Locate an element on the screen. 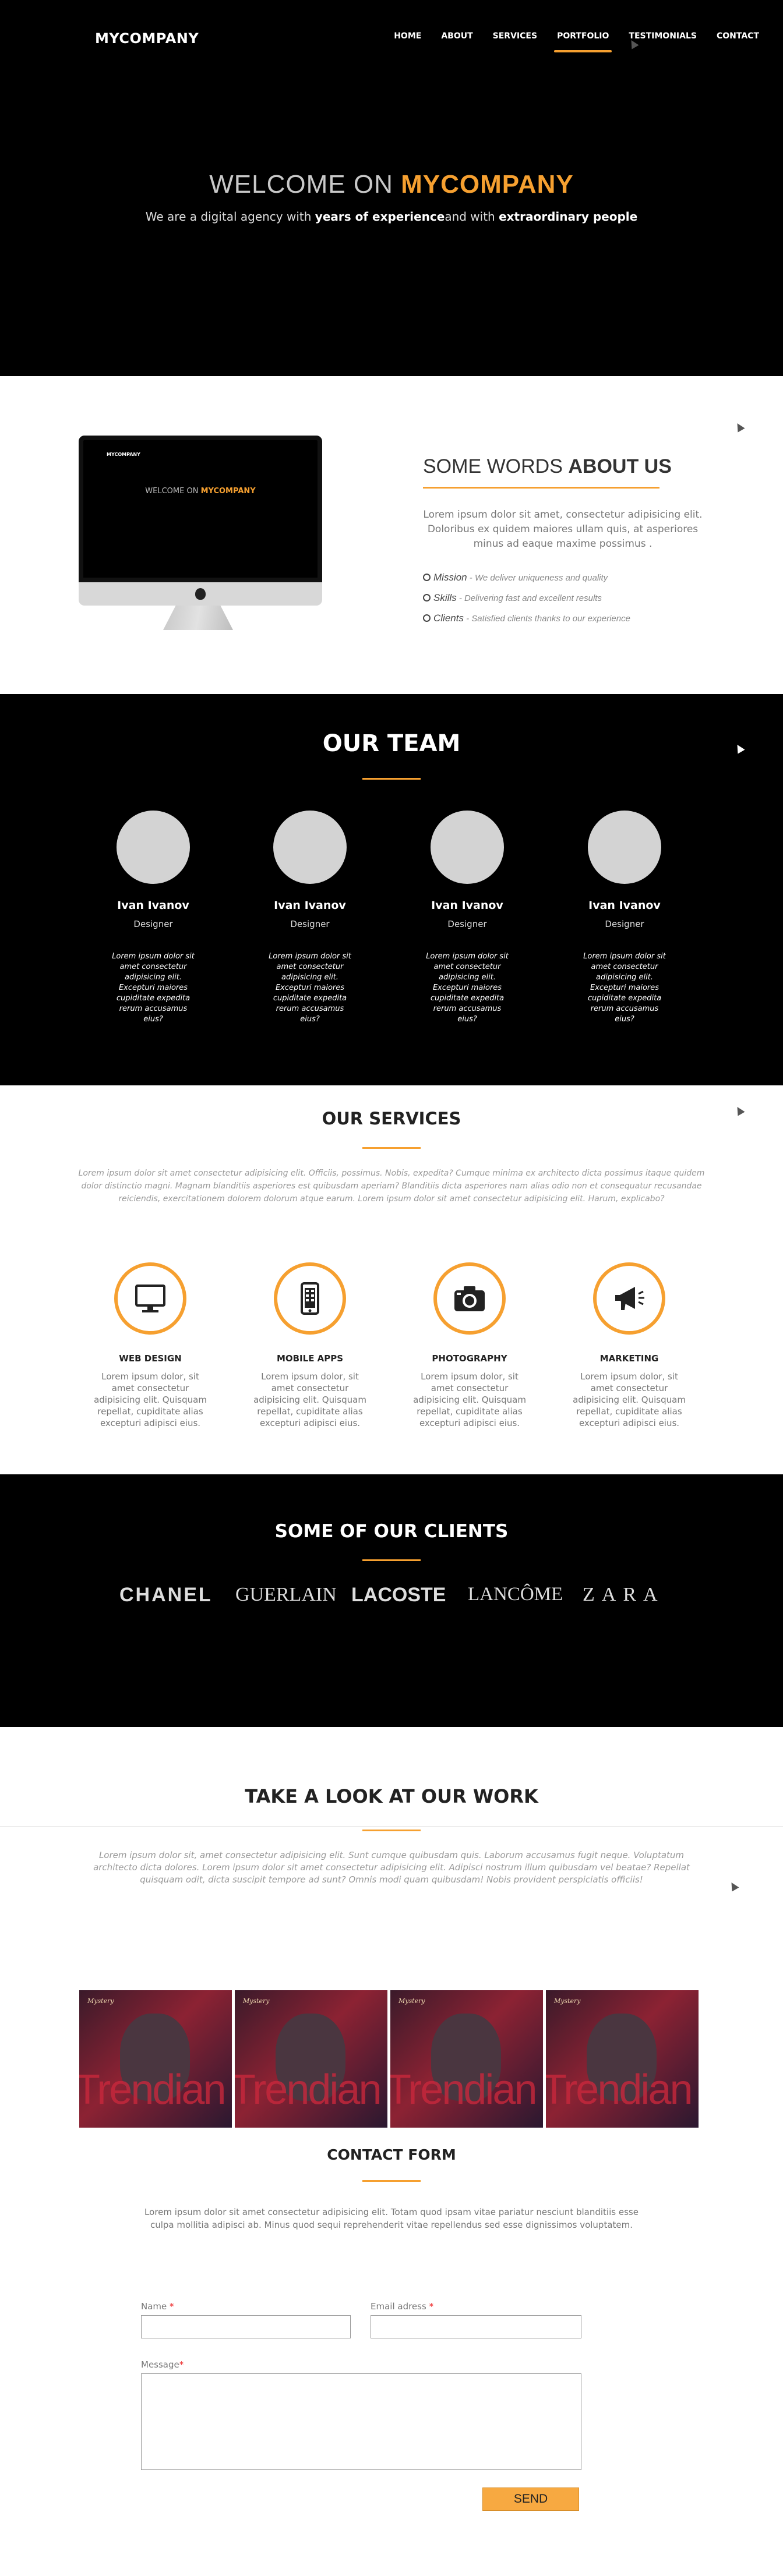  mock-brand: MYCOMPANY is located at coordinates (123, 454).